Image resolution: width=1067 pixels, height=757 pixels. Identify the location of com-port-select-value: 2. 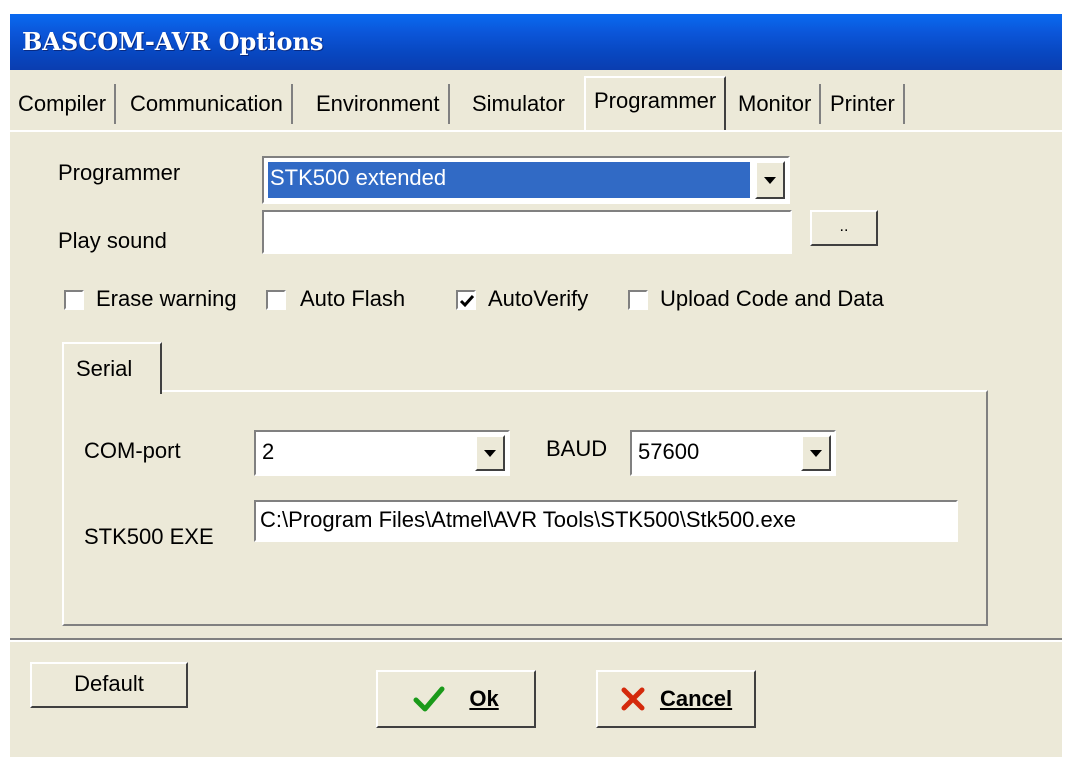
(268, 451).